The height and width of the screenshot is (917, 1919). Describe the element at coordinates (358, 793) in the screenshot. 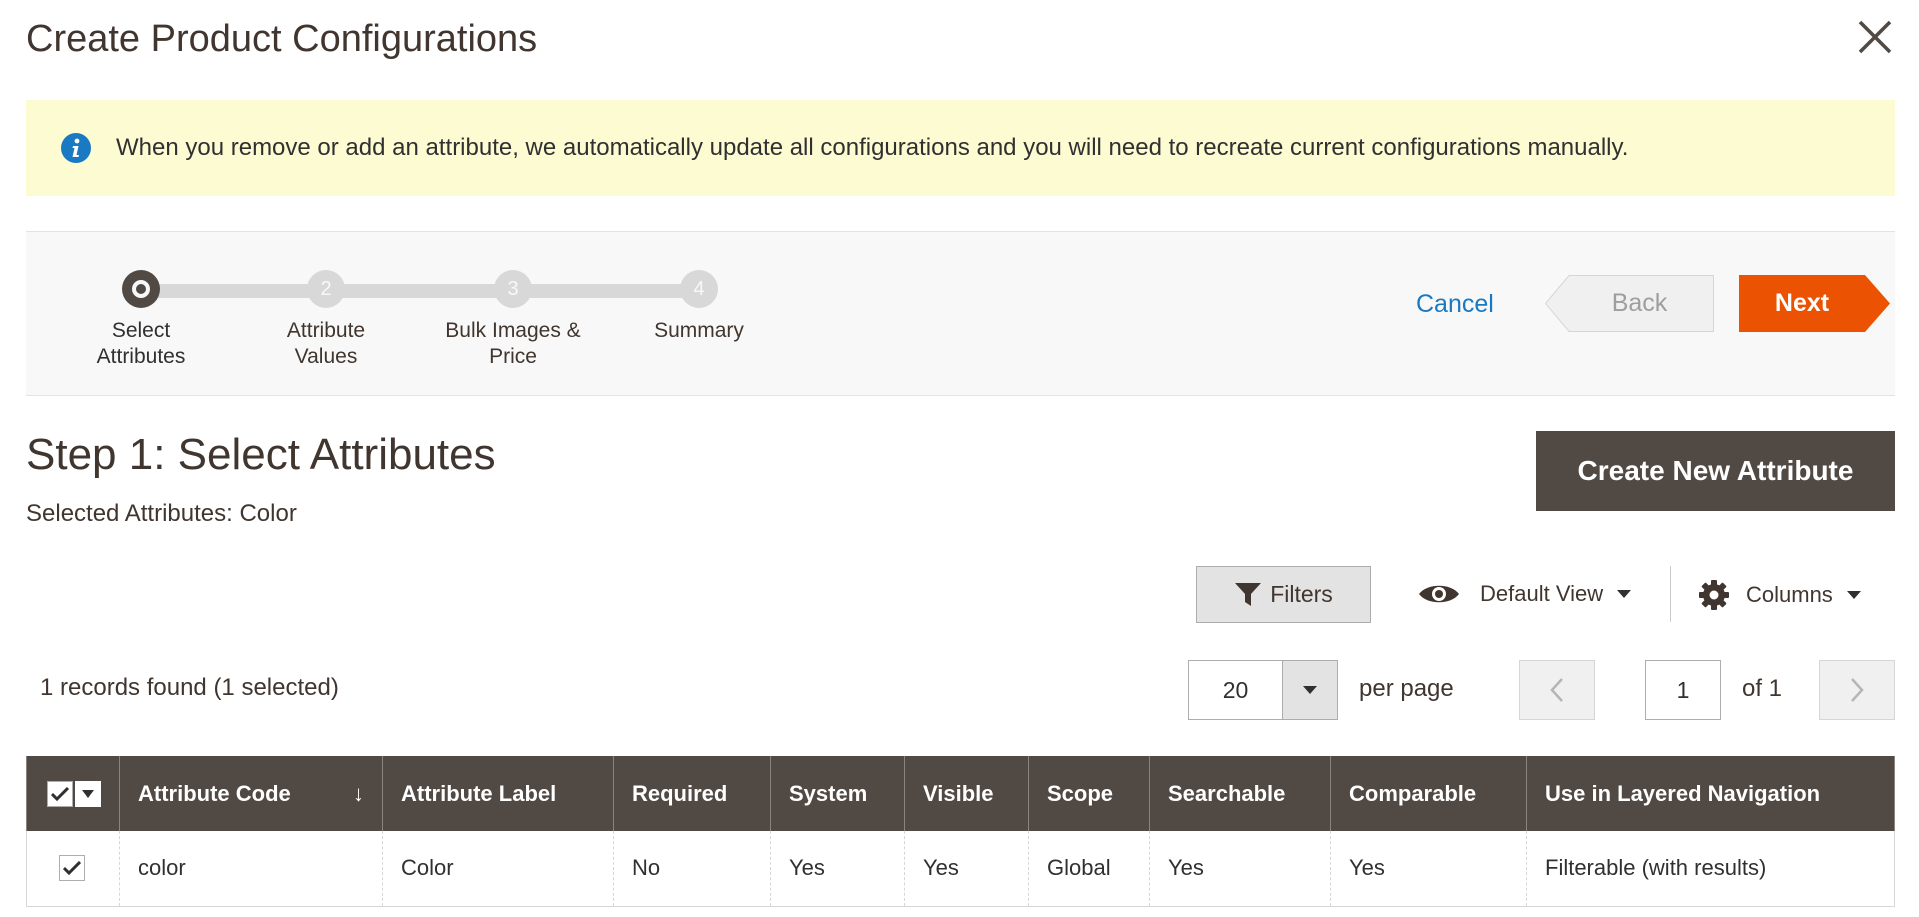

I see `sort-descending-icon: ↓` at that location.